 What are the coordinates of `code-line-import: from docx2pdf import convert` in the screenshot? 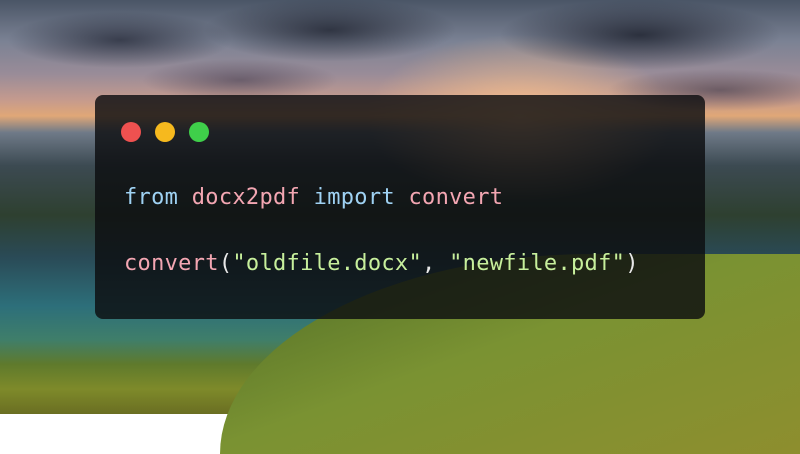 It's located at (313, 197).